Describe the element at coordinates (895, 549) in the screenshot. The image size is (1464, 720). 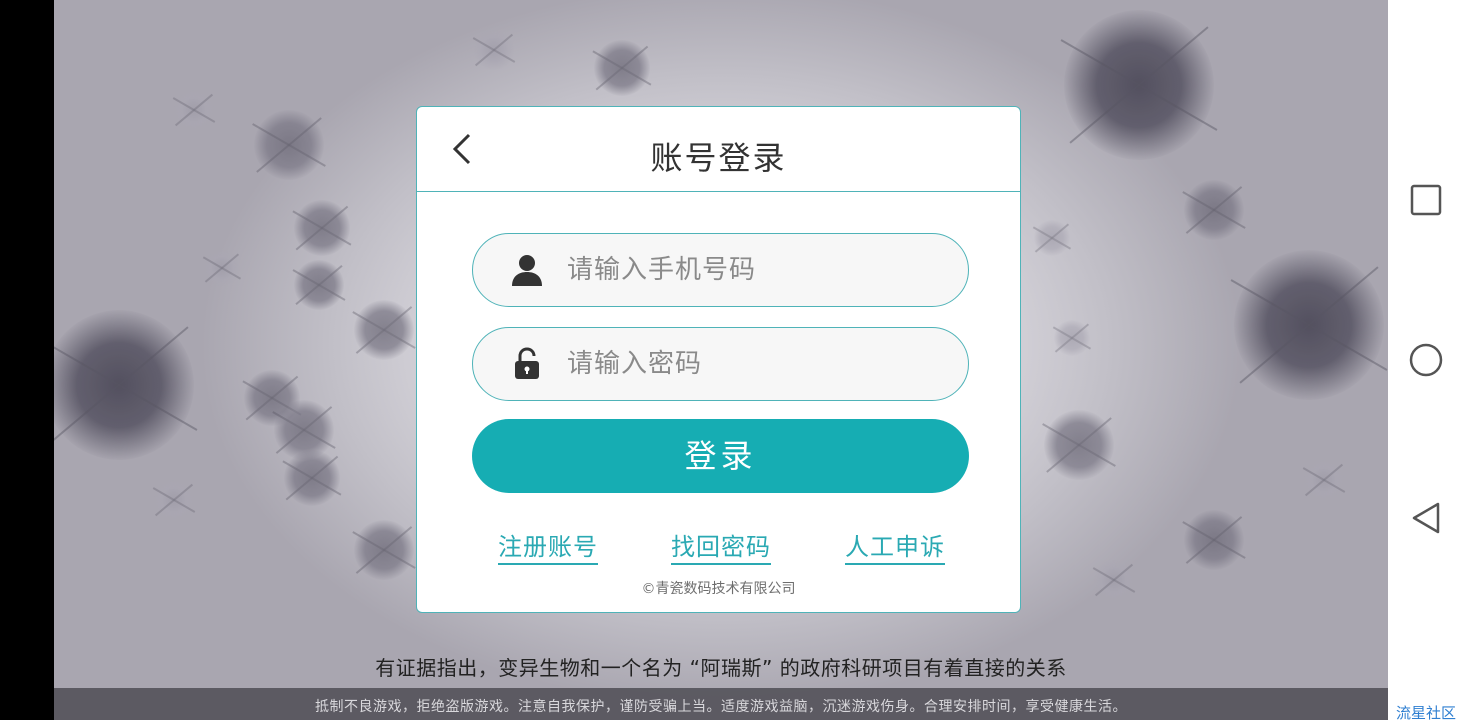
I see `manual-appeal-link: 人工申诉` at that location.